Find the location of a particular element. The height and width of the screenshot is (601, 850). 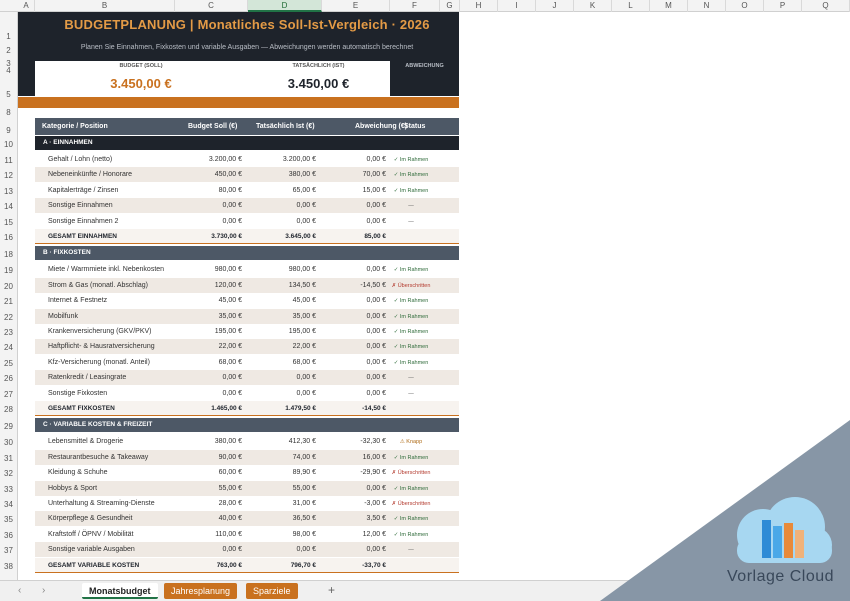

row-header: 19 is located at coordinates (9, 271).